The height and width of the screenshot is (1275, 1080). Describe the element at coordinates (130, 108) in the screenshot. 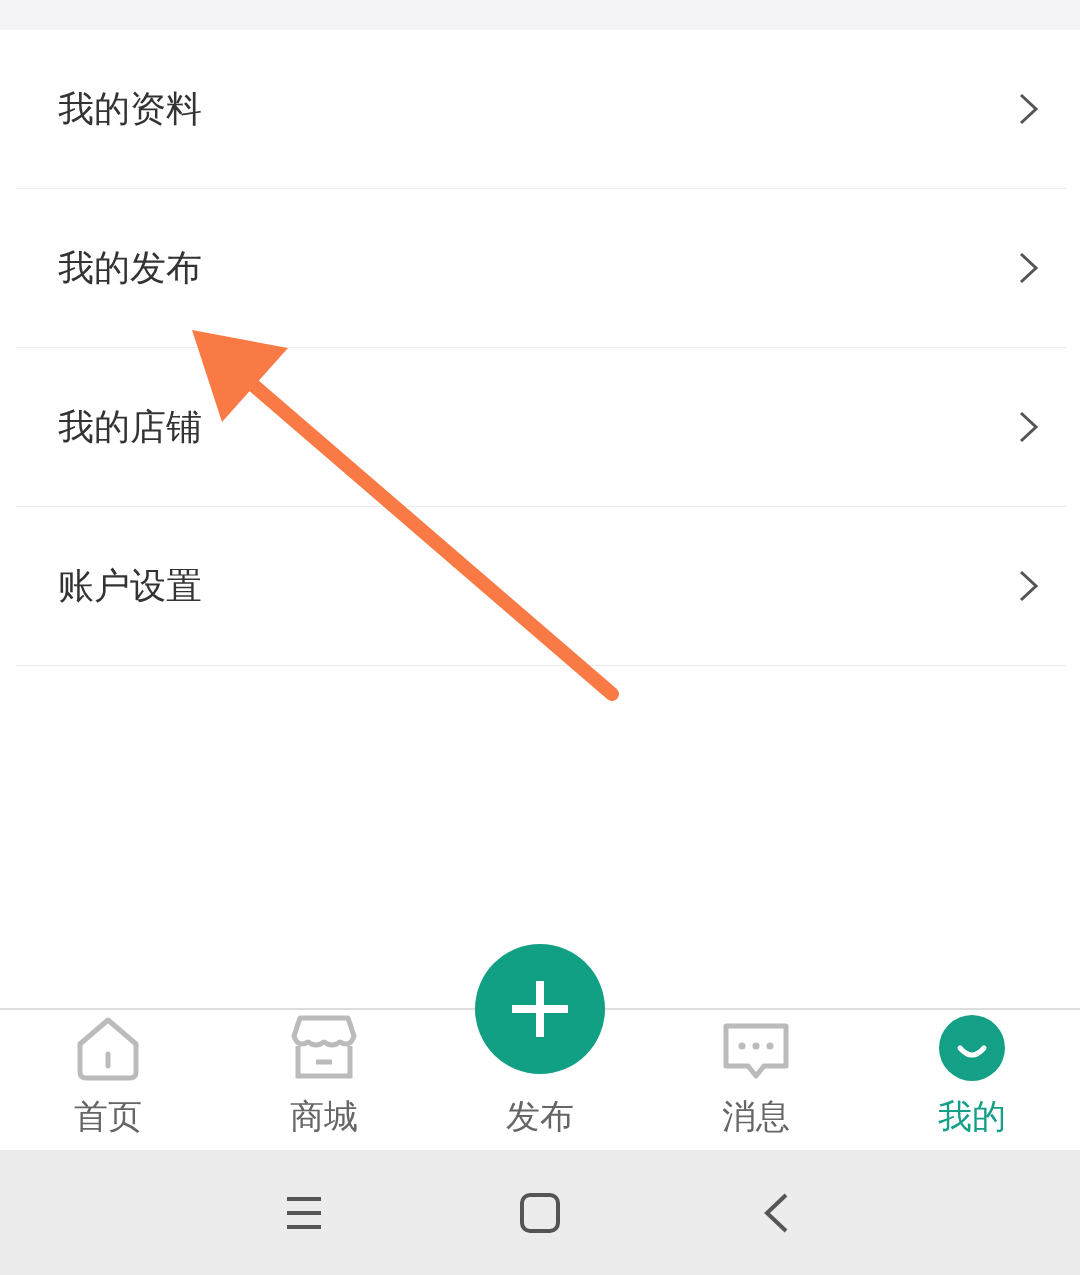

I see `menu-label: 我的资料` at that location.